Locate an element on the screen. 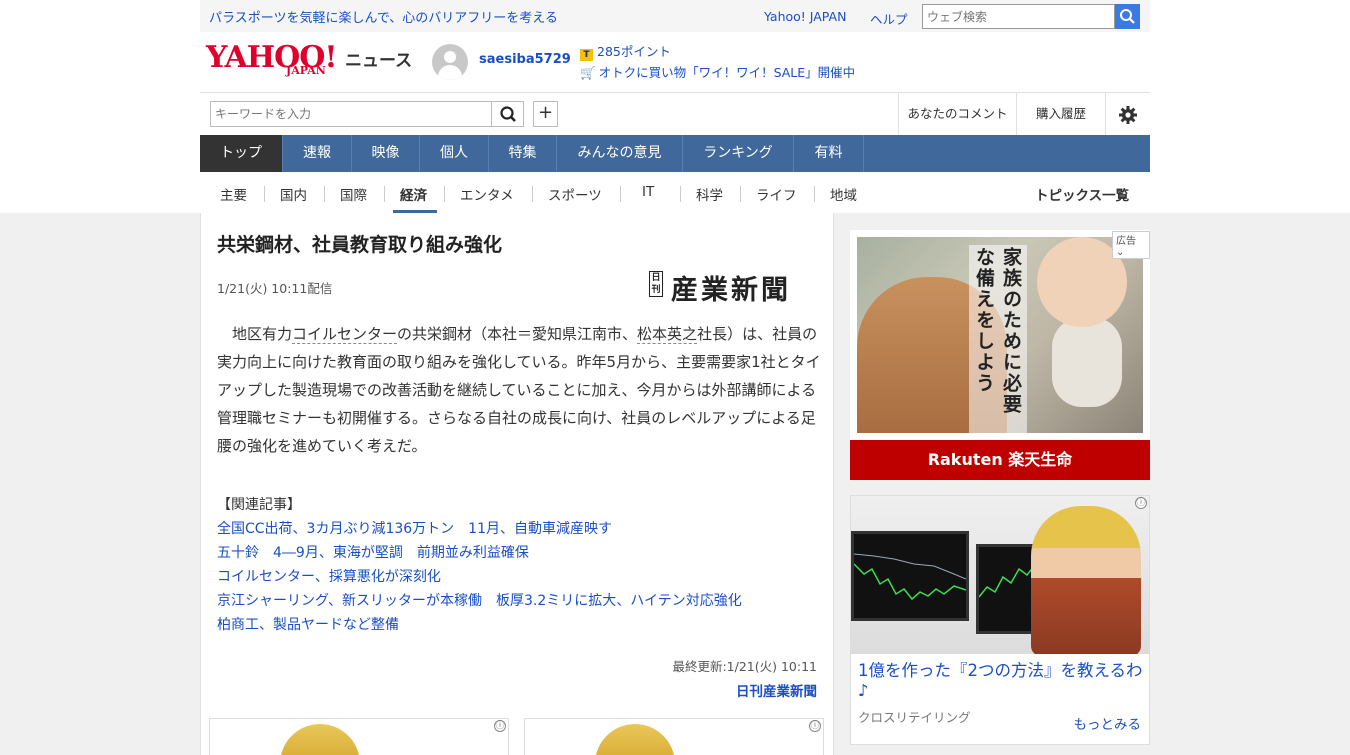 The width and height of the screenshot is (1350, 755). related-article-link: 京江シャーリング、新スリッターが本稼働 板厚3.2ミリに拡大、ハイテン対応強化 is located at coordinates (479, 601).